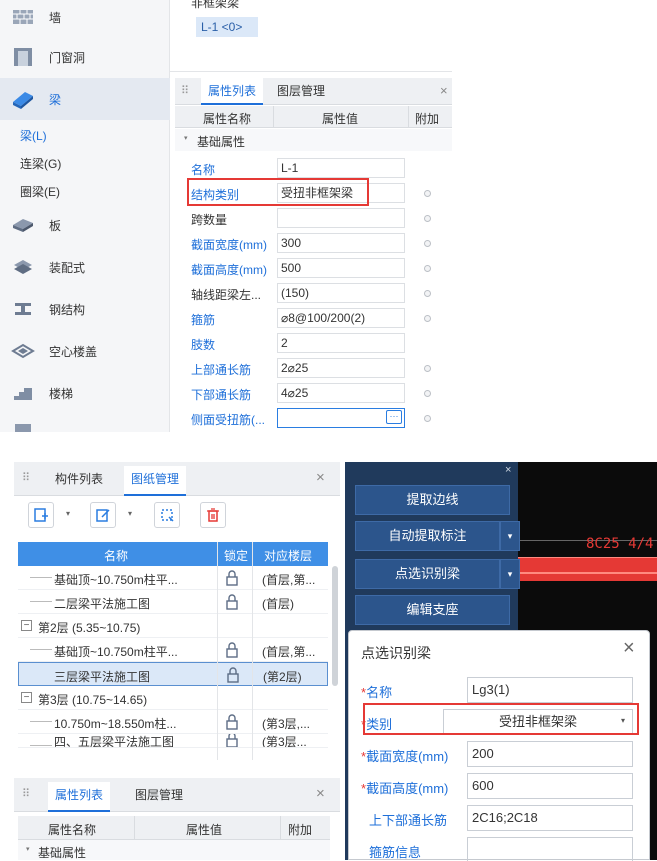  What do you see at coordinates (341, 168) in the screenshot?
I see `prop-value-input: L-1` at bounding box center [341, 168].